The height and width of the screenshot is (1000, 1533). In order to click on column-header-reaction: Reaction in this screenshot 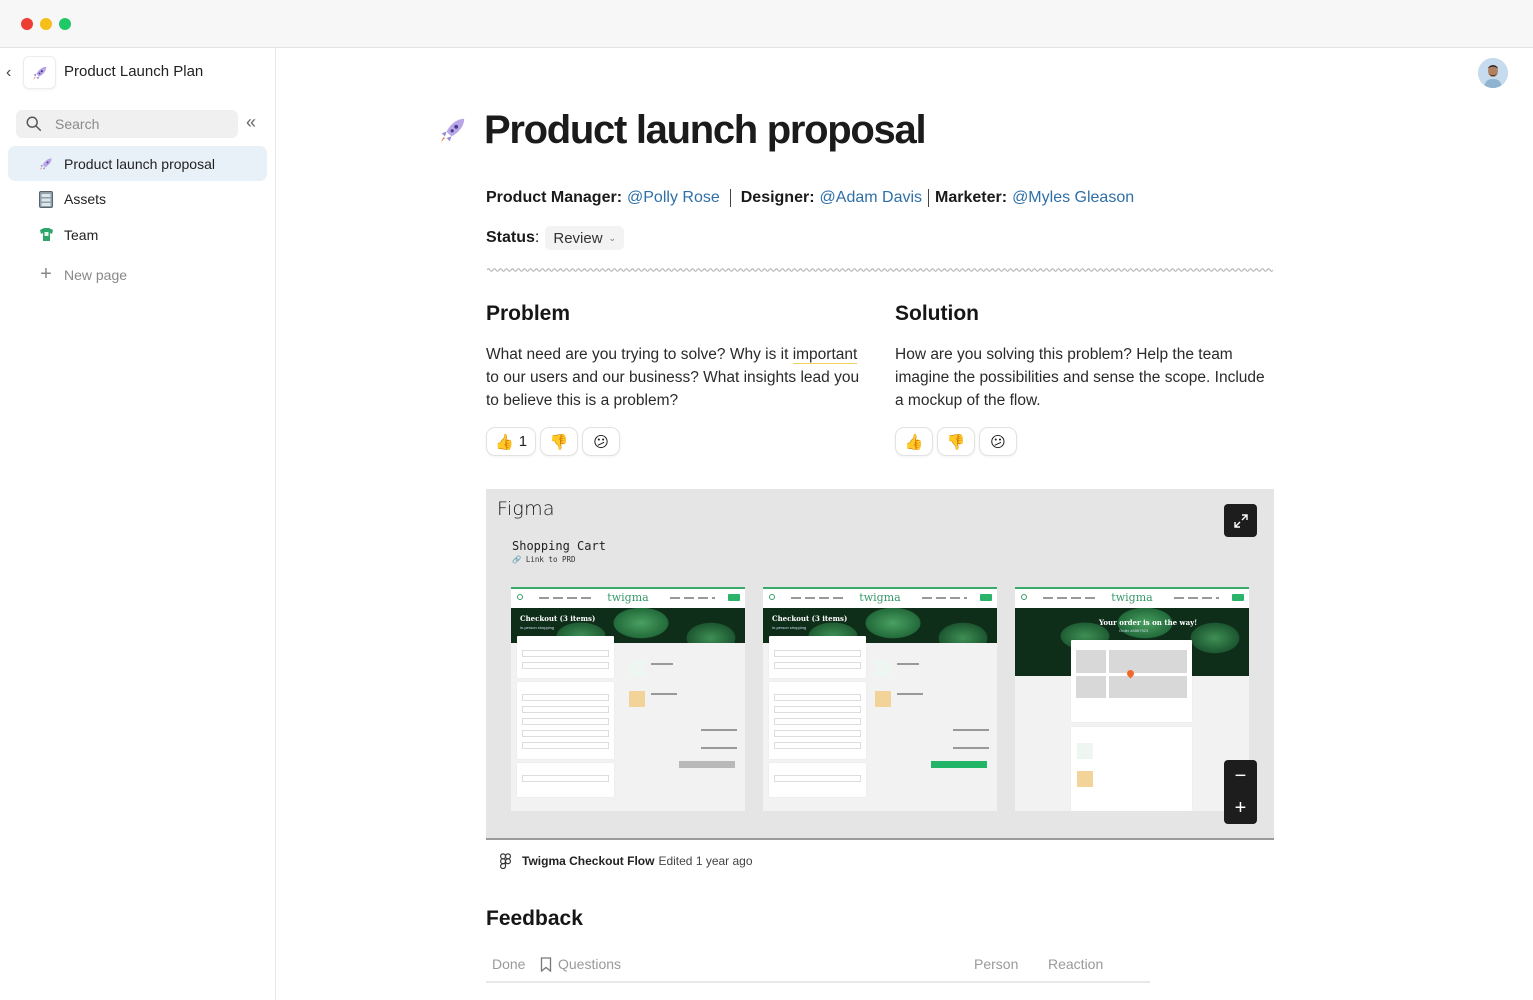, I will do `click(1075, 964)`.